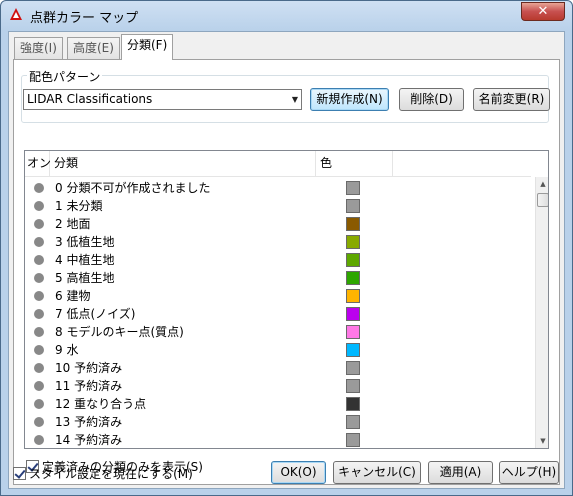 The image size is (573, 496). What do you see at coordinates (19, 473) in the screenshot?
I see `style-current-checkbox` at bounding box center [19, 473].